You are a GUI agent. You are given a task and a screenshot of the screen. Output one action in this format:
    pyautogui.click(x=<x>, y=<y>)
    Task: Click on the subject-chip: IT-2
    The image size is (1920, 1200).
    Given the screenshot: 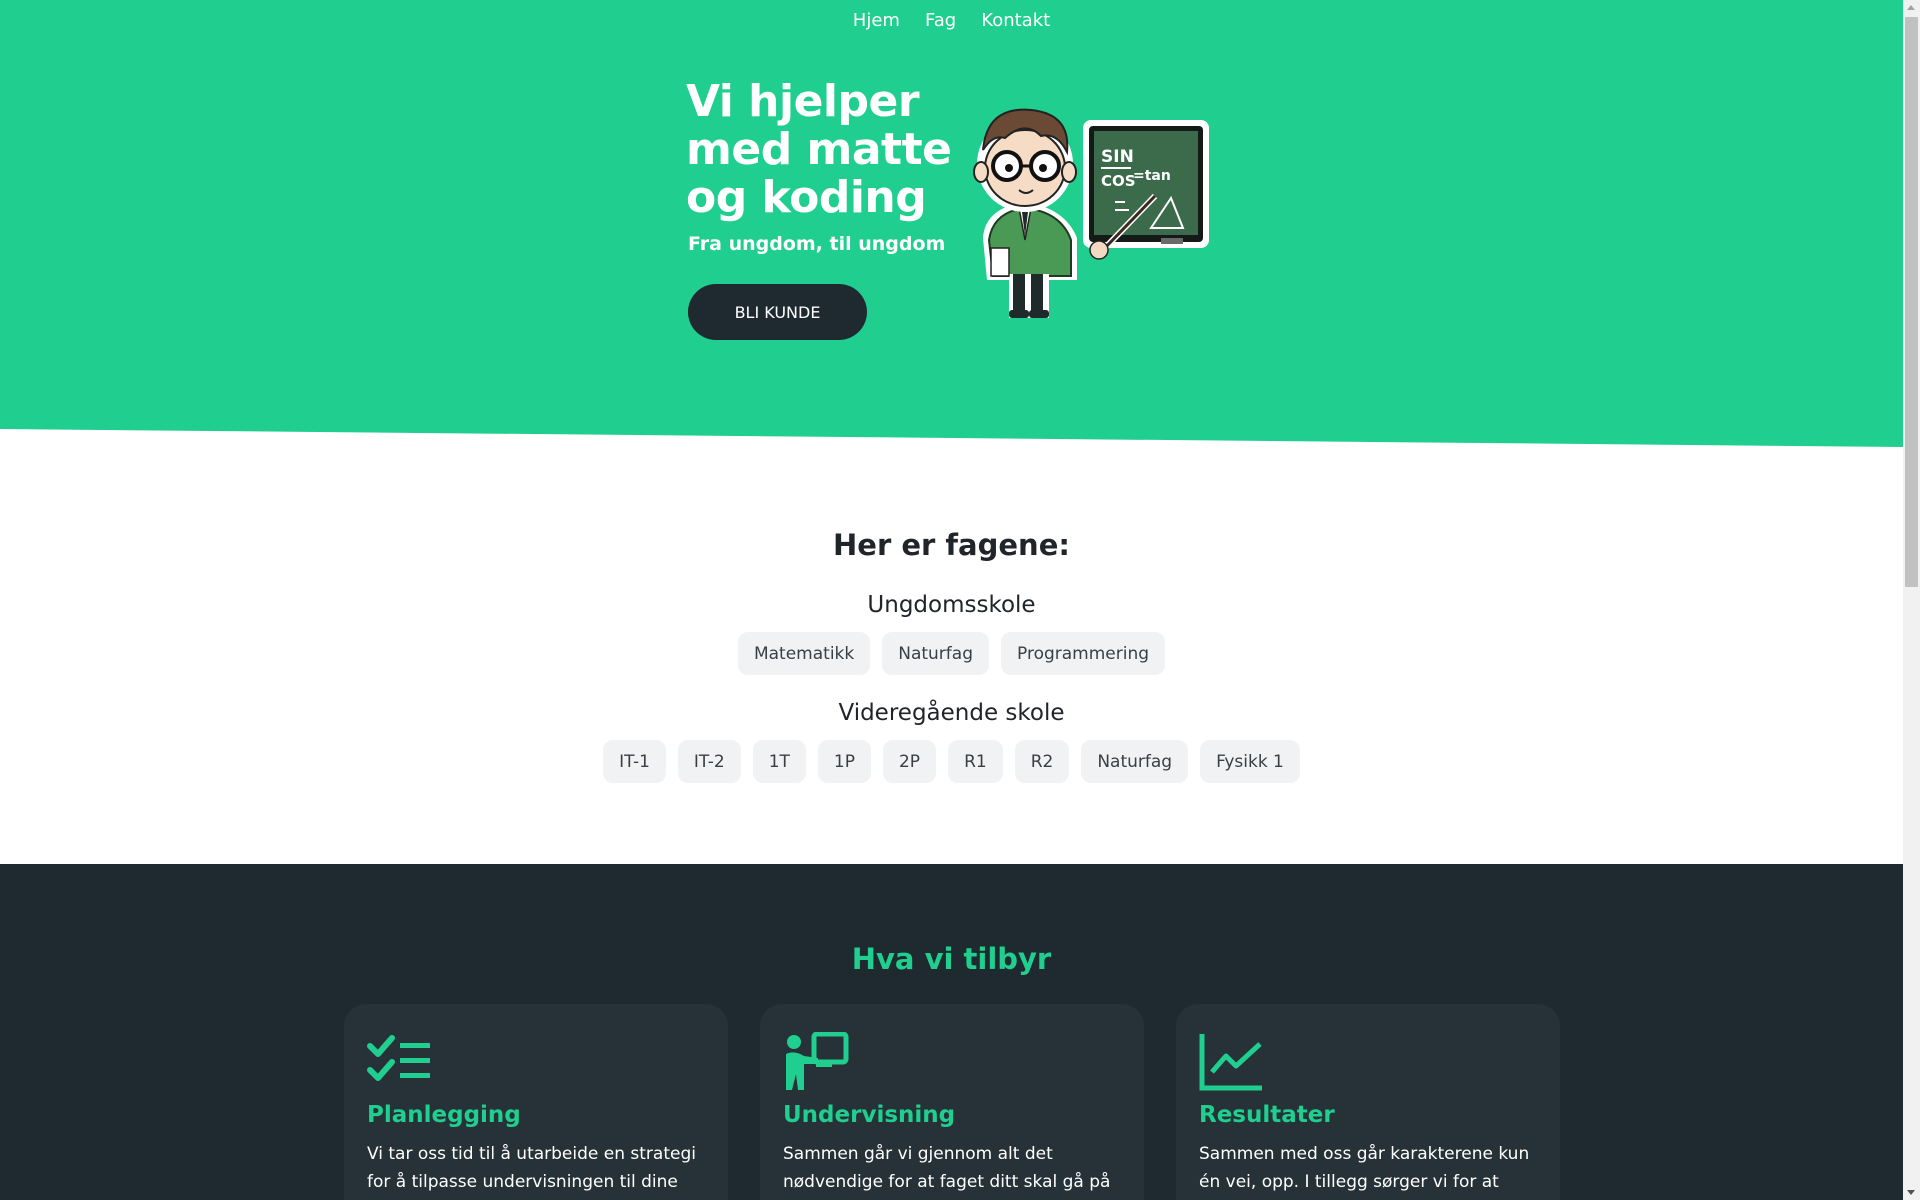 What is the action you would take?
    pyautogui.click(x=709, y=761)
    